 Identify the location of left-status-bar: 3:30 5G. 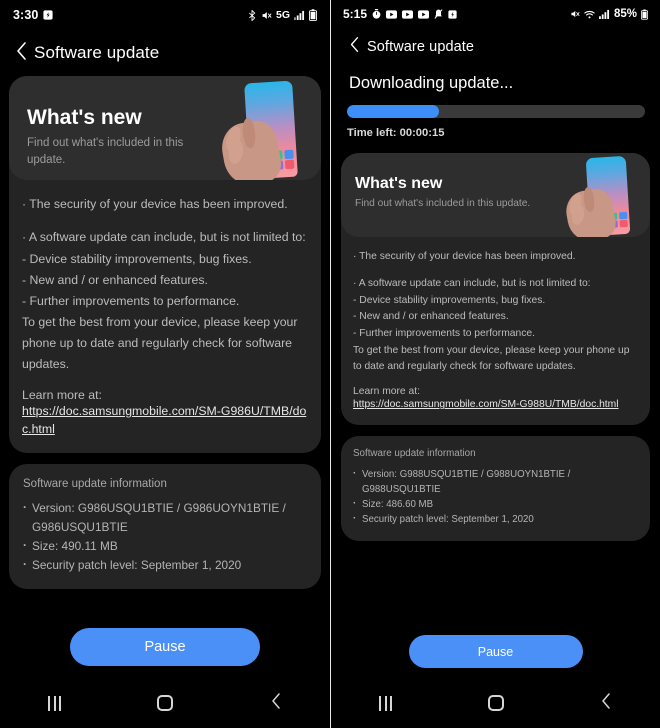
(165, 15).